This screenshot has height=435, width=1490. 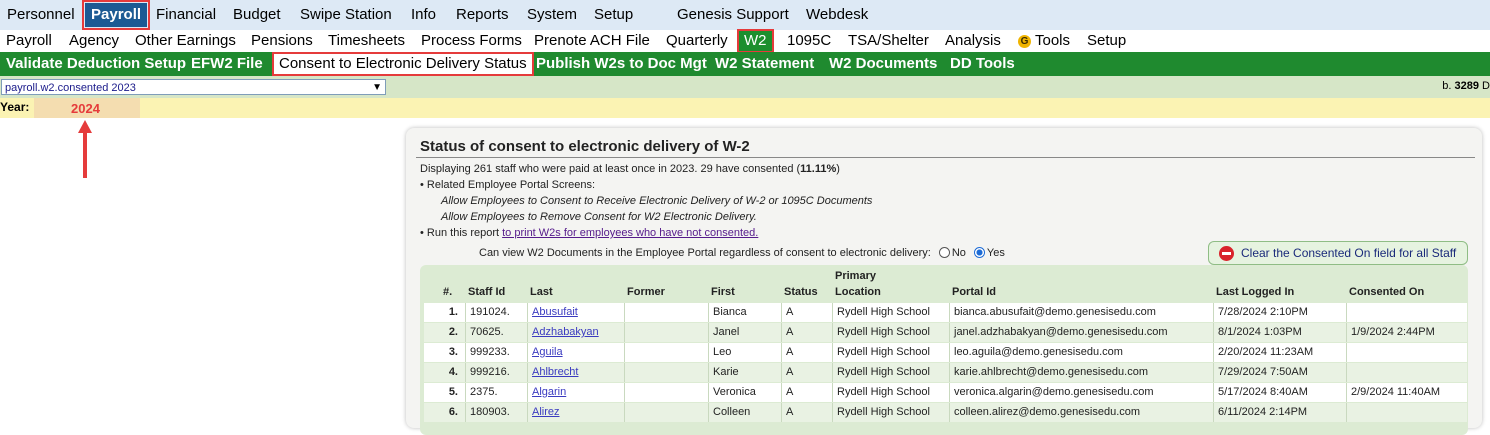 I want to click on subnav-agency: Agency, so click(x=94, y=41).